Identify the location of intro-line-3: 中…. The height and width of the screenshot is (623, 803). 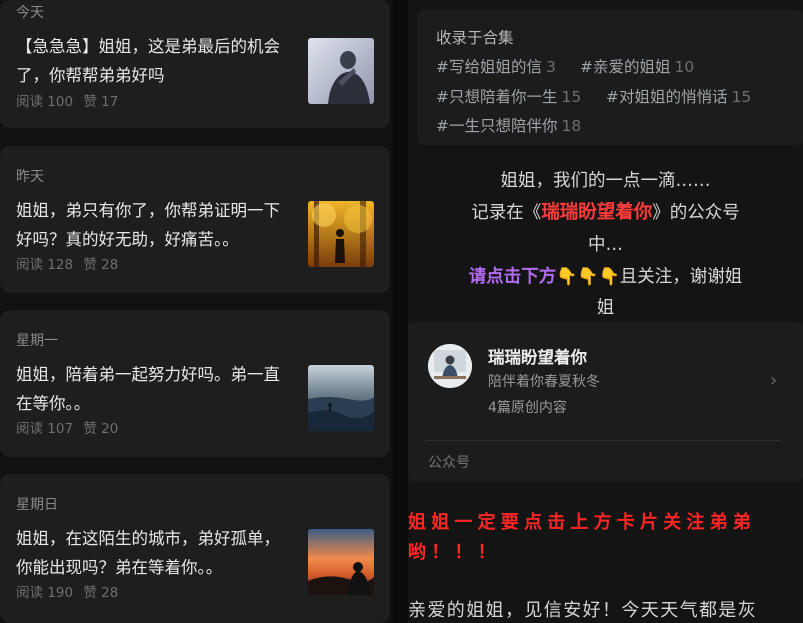
(605, 245).